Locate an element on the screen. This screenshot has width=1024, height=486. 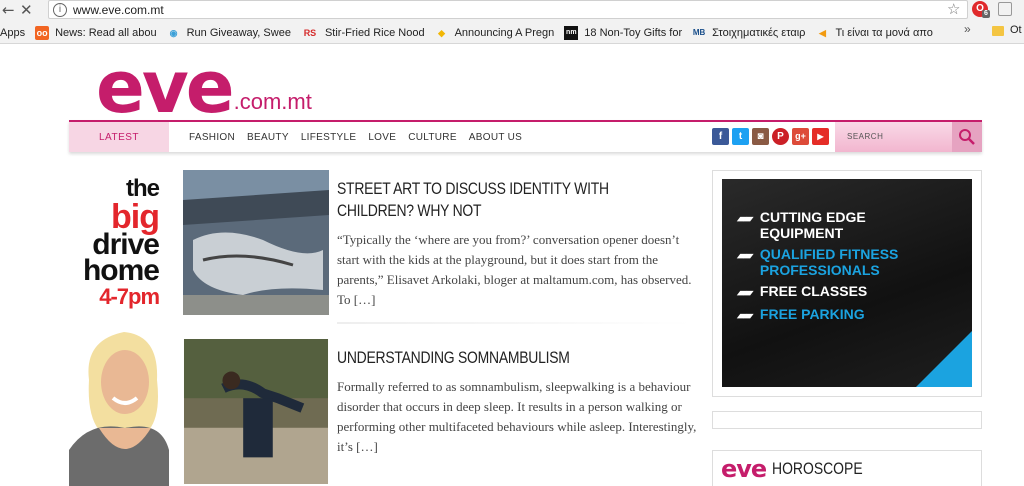
radio-show-ad: the big drive home 4-7pm is located at coordinates (121, 243).